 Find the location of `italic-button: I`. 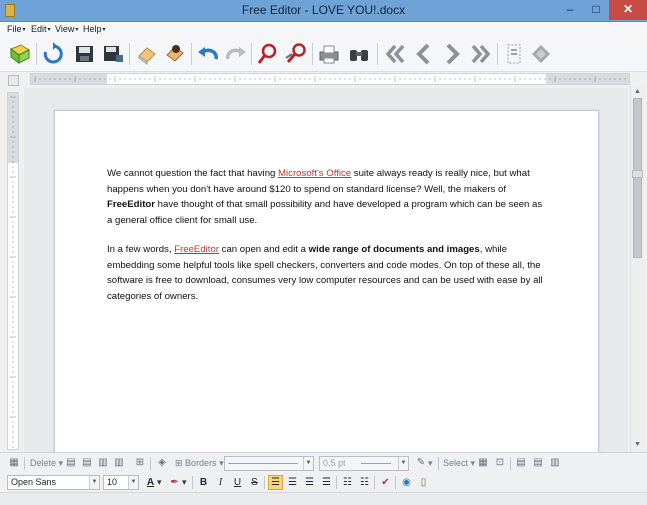

italic-button: I is located at coordinates (220, 482).